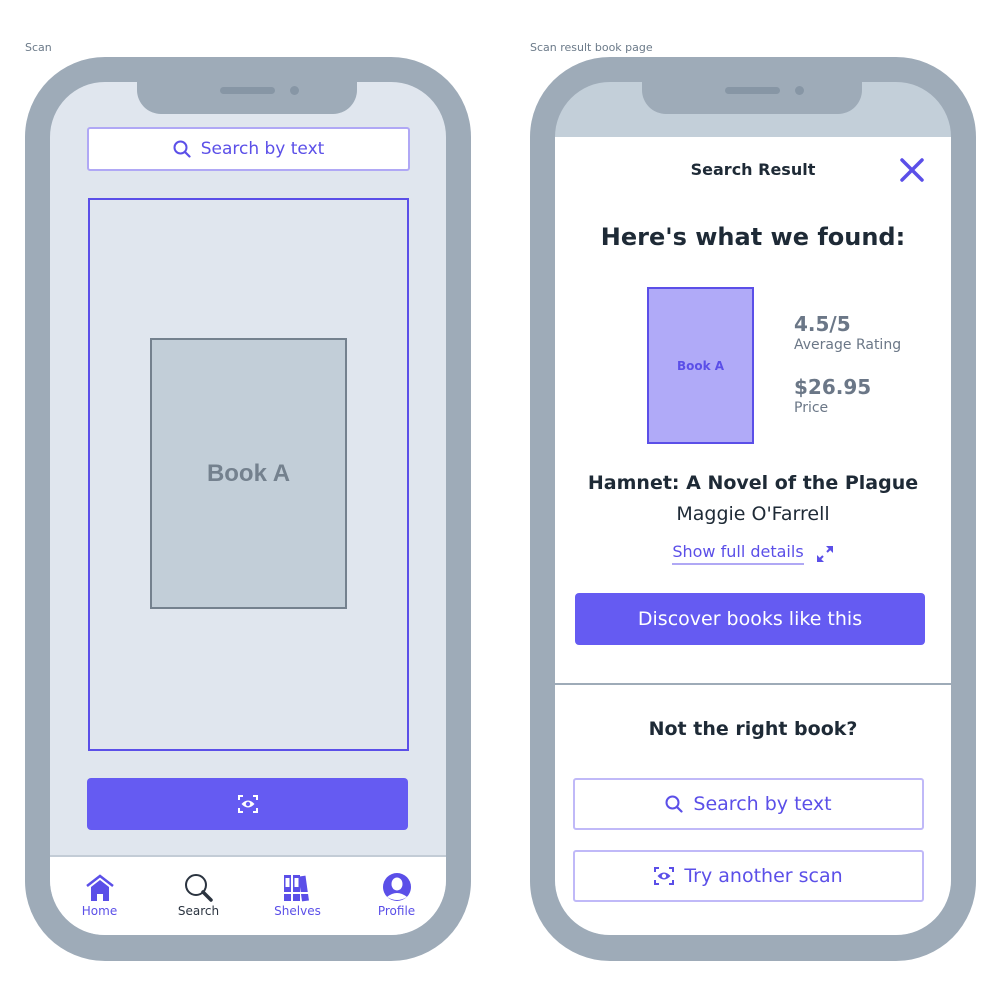 This screenshot has height=1000, width=1000. I want to click on book-cover: Book A, so click(700, 365).